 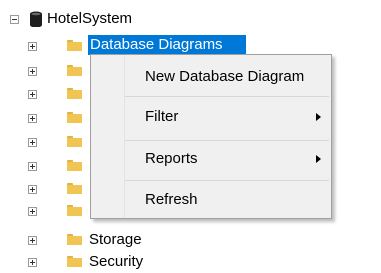 I want to click on menu-item-label: Refresh, so click(x=171, y=199).